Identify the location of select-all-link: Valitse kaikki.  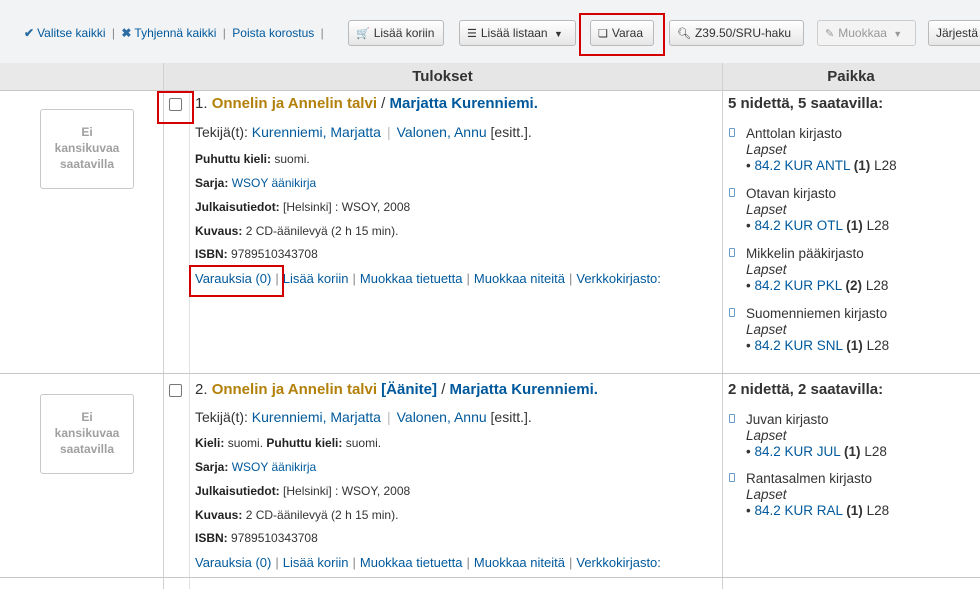
(71, 33).